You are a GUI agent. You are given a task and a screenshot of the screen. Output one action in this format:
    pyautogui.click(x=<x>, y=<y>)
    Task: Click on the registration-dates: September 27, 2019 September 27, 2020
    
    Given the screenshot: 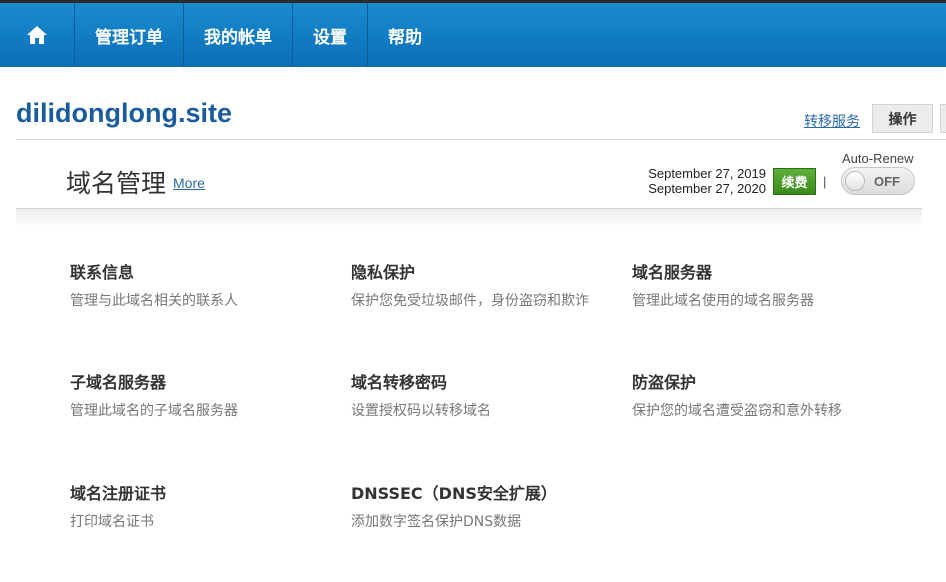 What is the action you would take?
    pyautogui.click(x=698, y=181)
    